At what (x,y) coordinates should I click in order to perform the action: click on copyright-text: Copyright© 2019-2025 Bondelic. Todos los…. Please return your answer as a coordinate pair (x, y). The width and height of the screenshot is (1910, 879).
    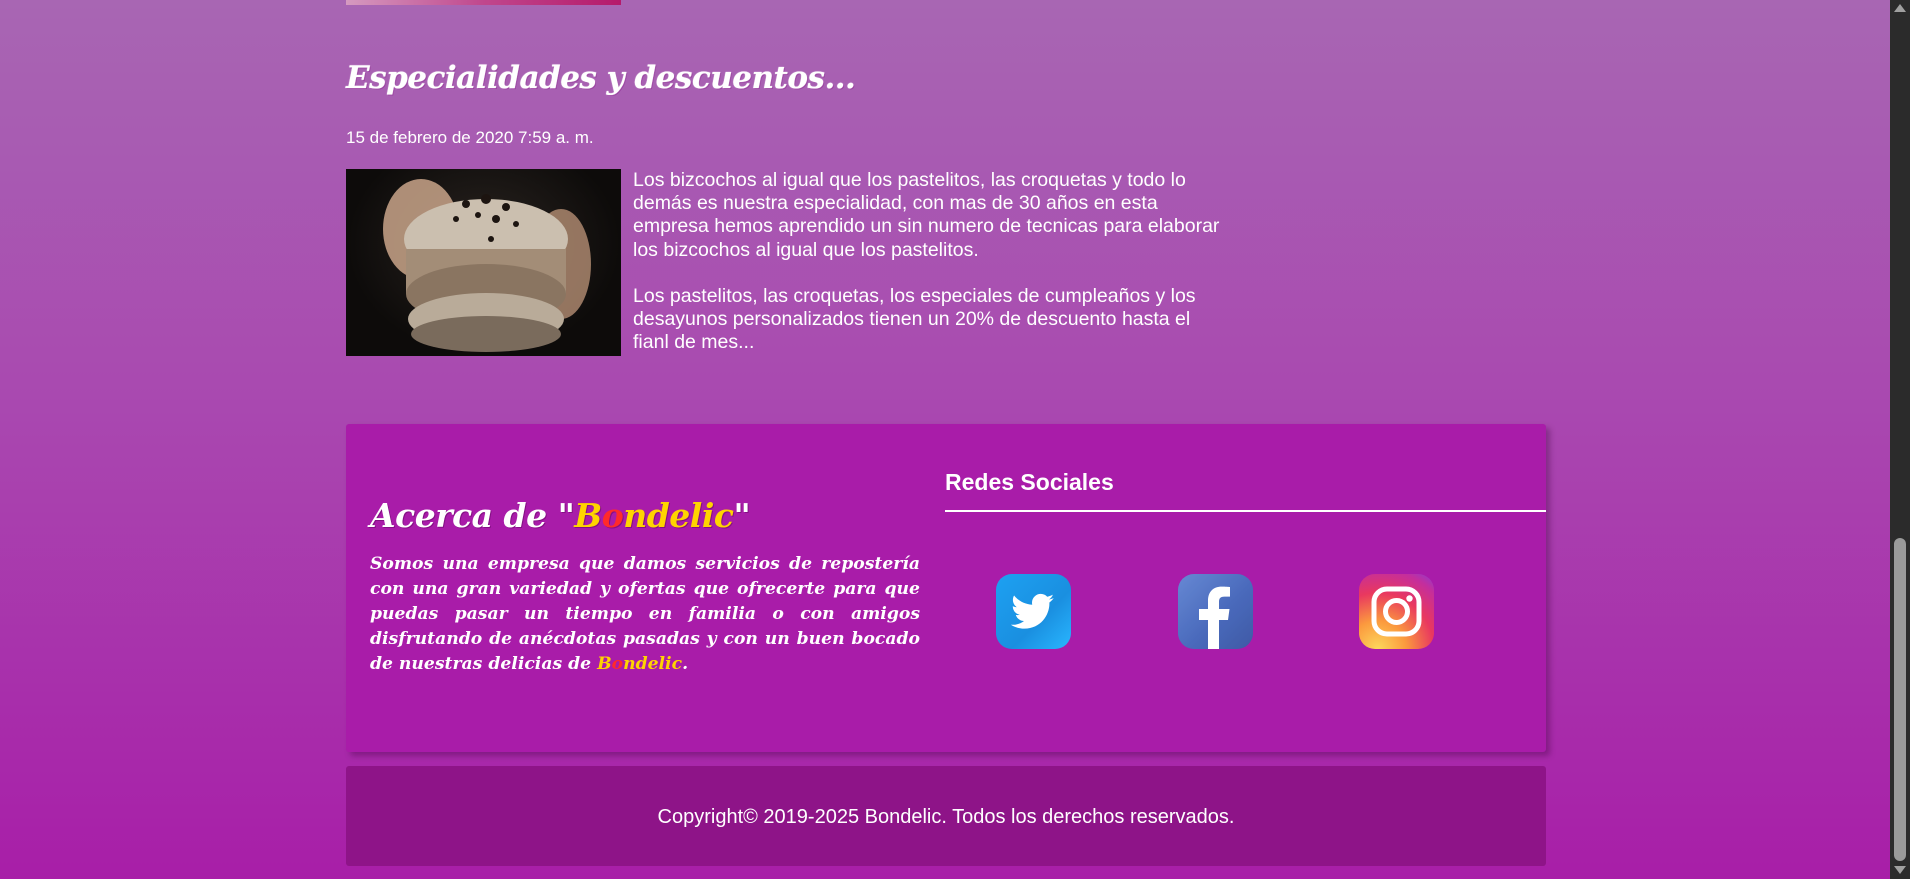
    Looking at the image, I should click on (946, 817).